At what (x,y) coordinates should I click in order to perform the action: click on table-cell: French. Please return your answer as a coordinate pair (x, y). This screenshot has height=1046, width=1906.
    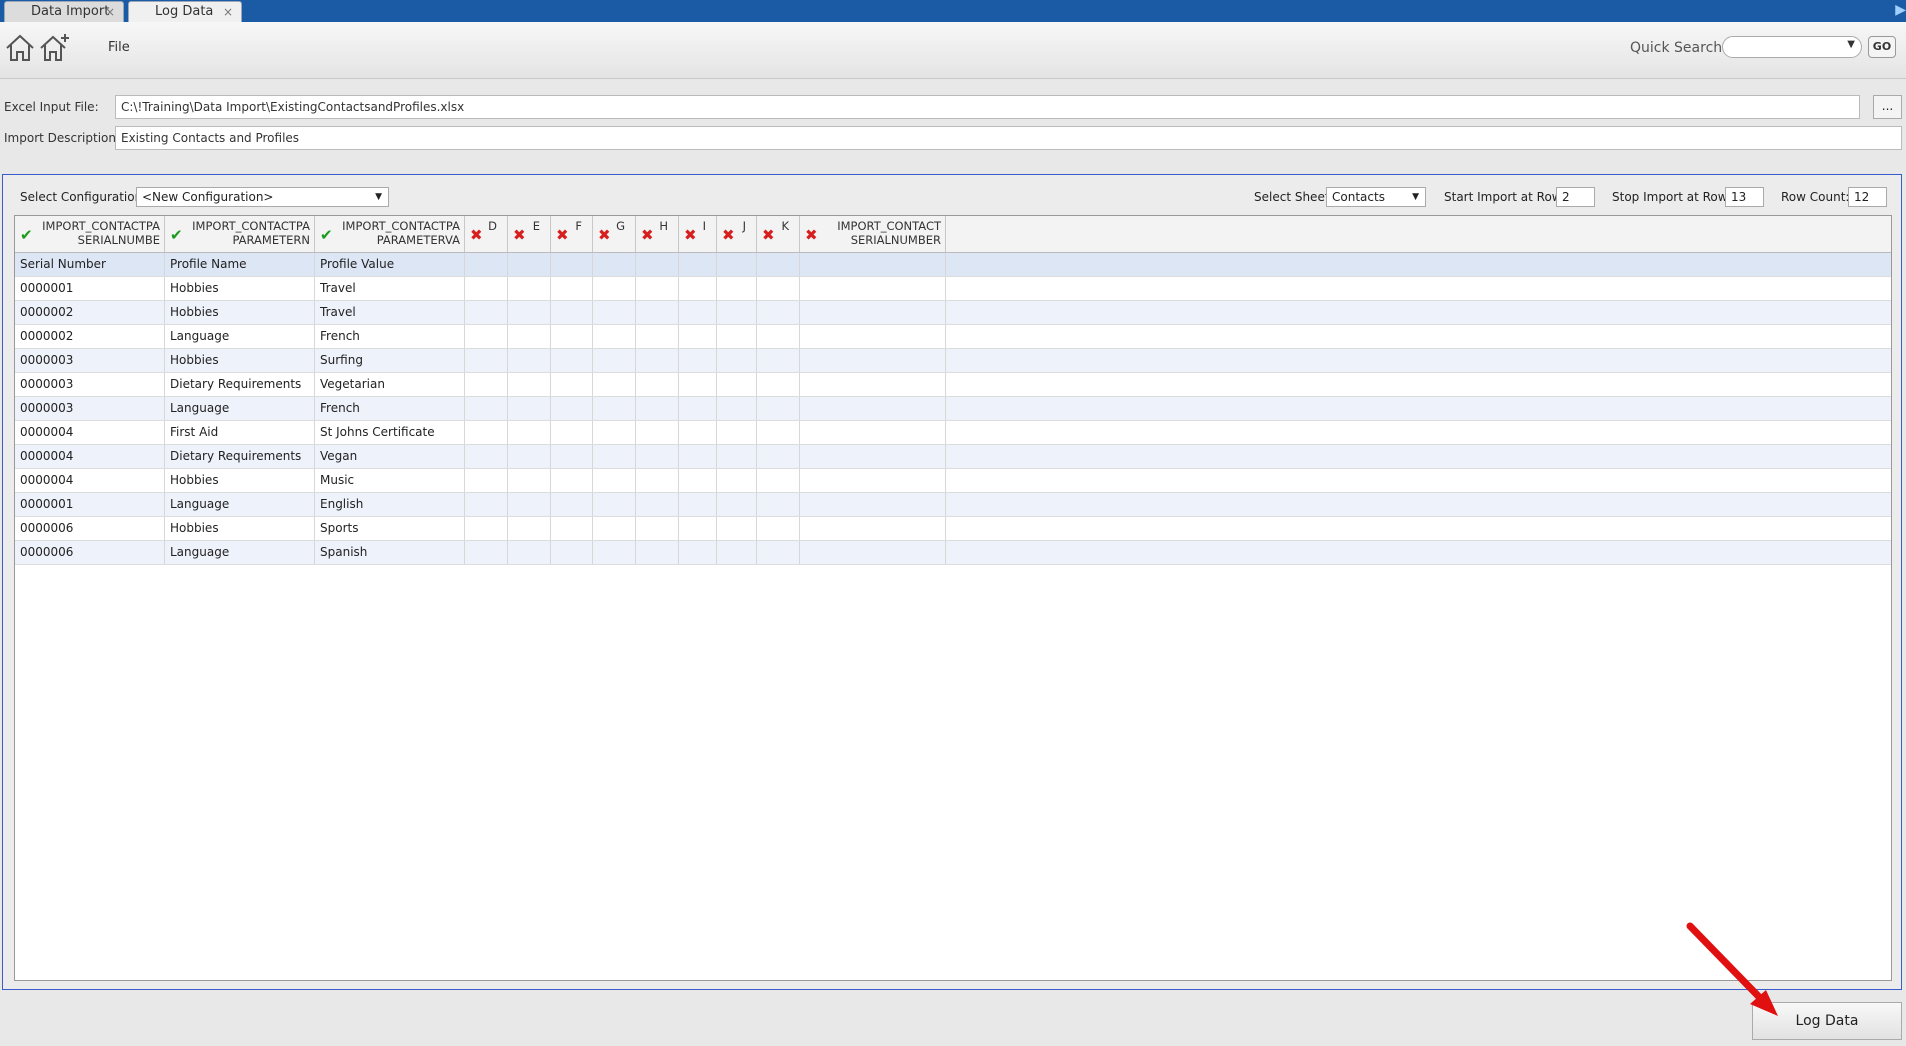
    Looking at the image, I should click on (390, 336).